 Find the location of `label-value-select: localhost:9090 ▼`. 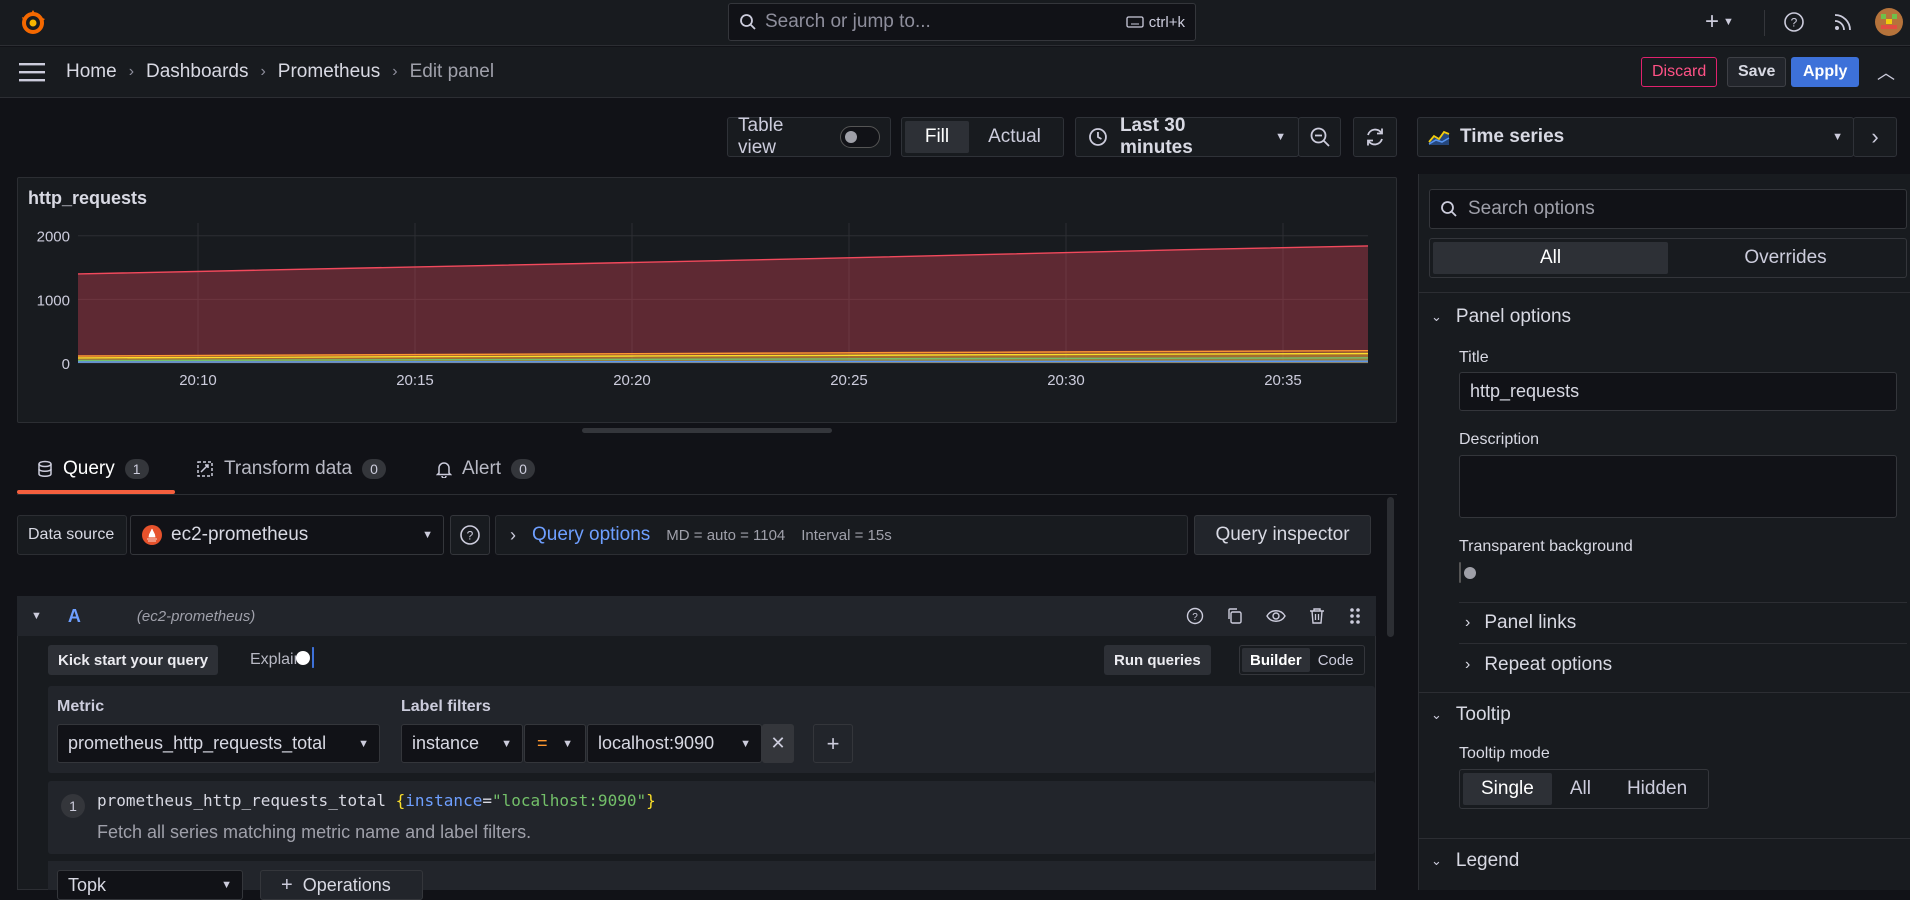

label-value-select: localhost:9090 ▼ is located at coordinates (674, 743).